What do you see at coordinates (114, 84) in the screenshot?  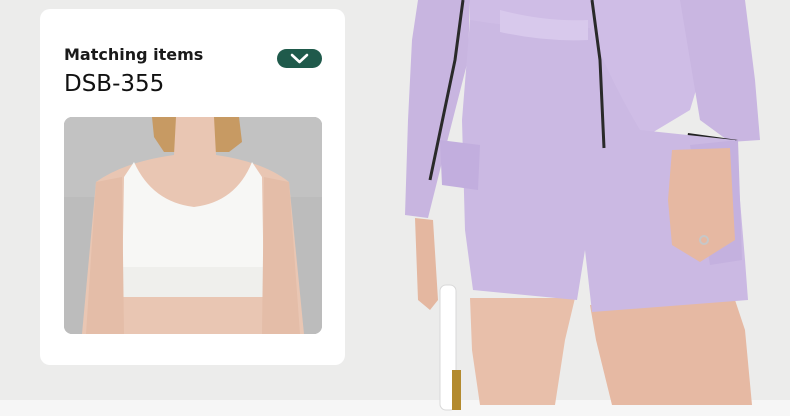 I see `product-code: DSB-355` at bounding box center [114, 84].